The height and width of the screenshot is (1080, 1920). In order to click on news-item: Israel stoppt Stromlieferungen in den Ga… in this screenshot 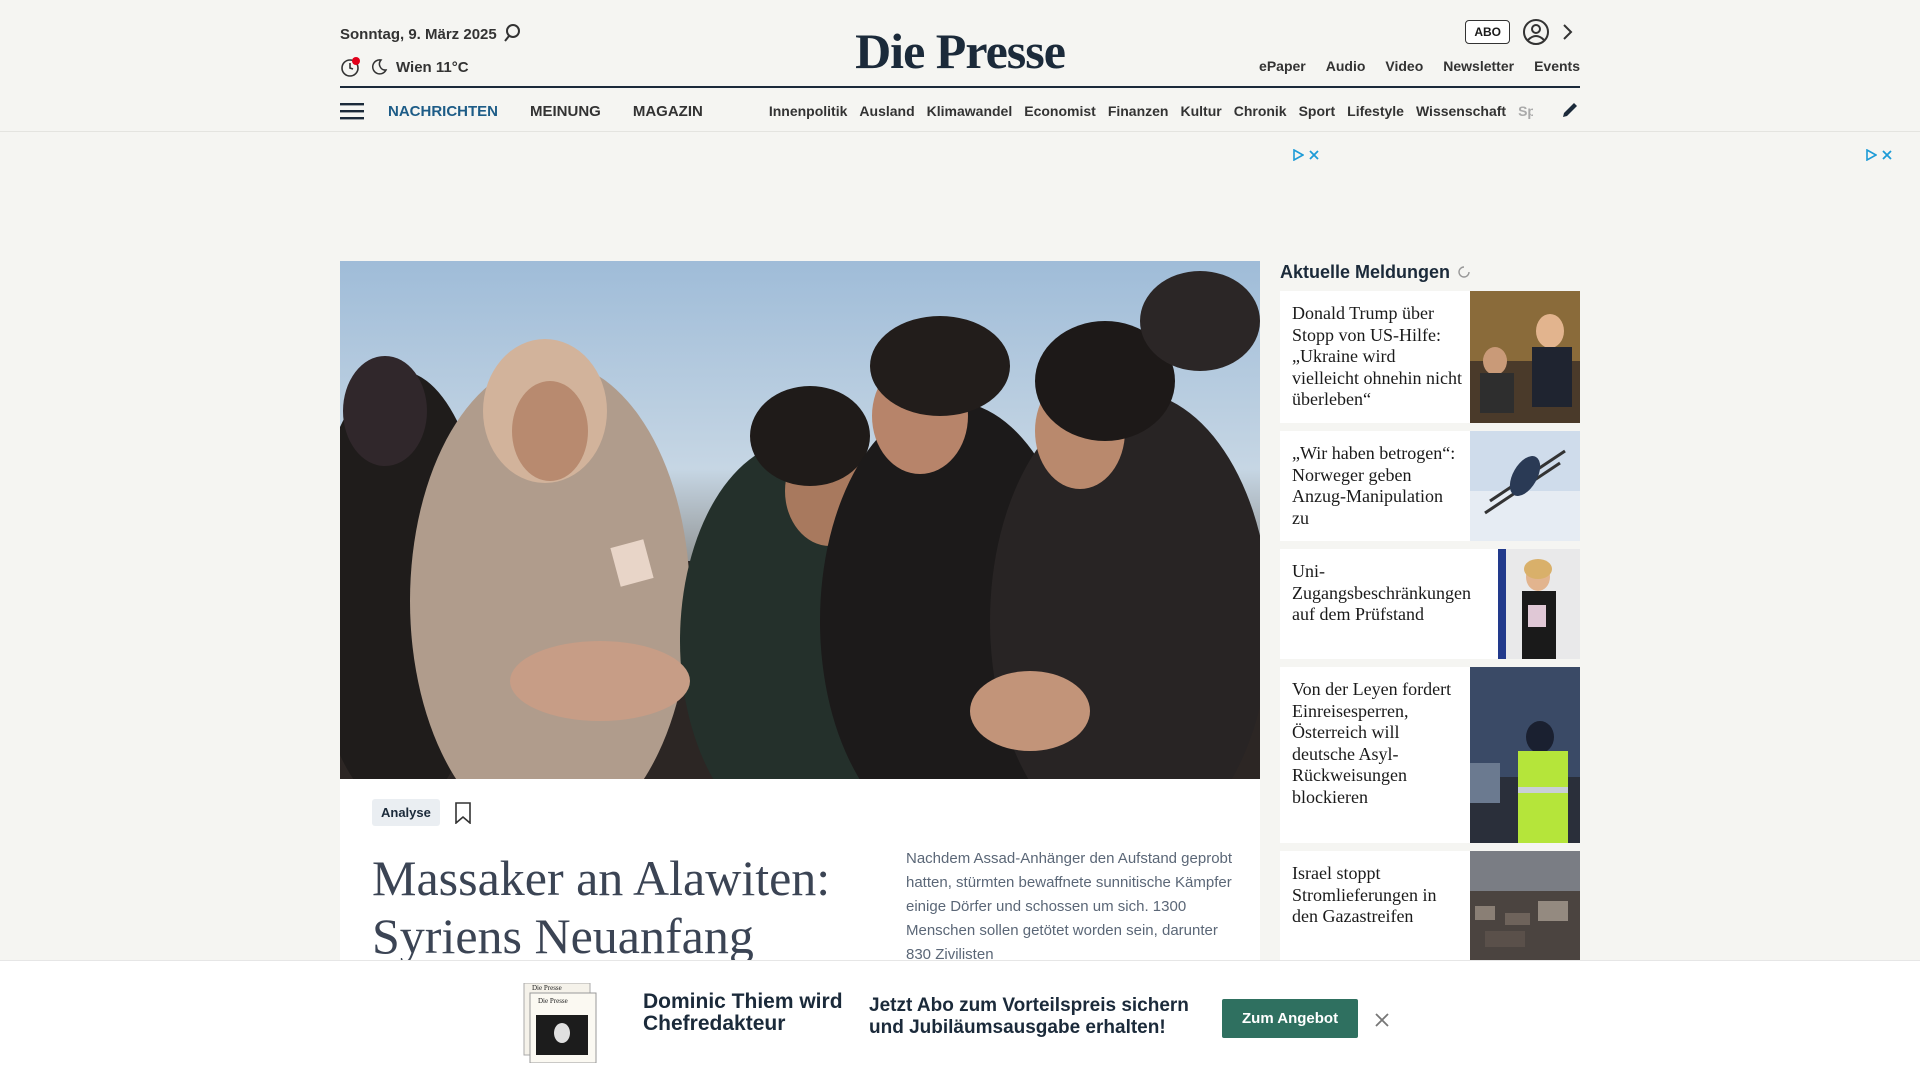, I will do `click(1430, 906)`.